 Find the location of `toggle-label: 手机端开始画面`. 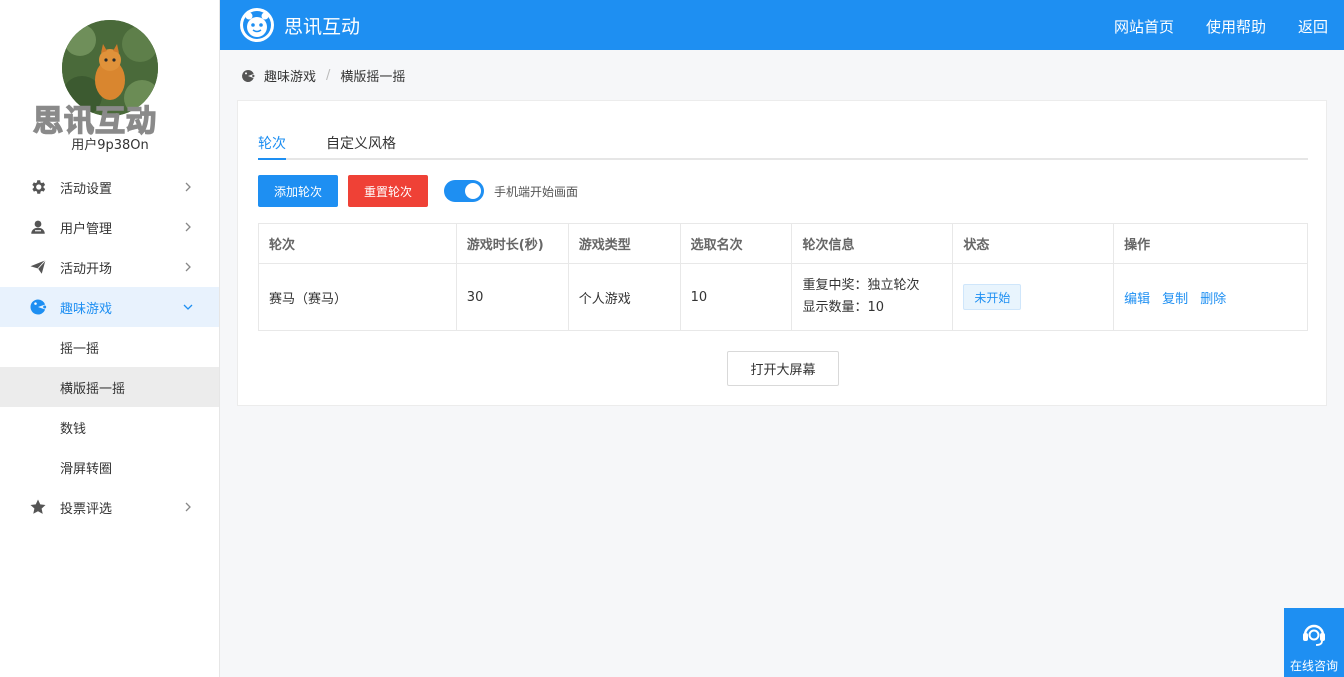

toggle-label: 手机端开始画面 is located at coordinates (536, 192).